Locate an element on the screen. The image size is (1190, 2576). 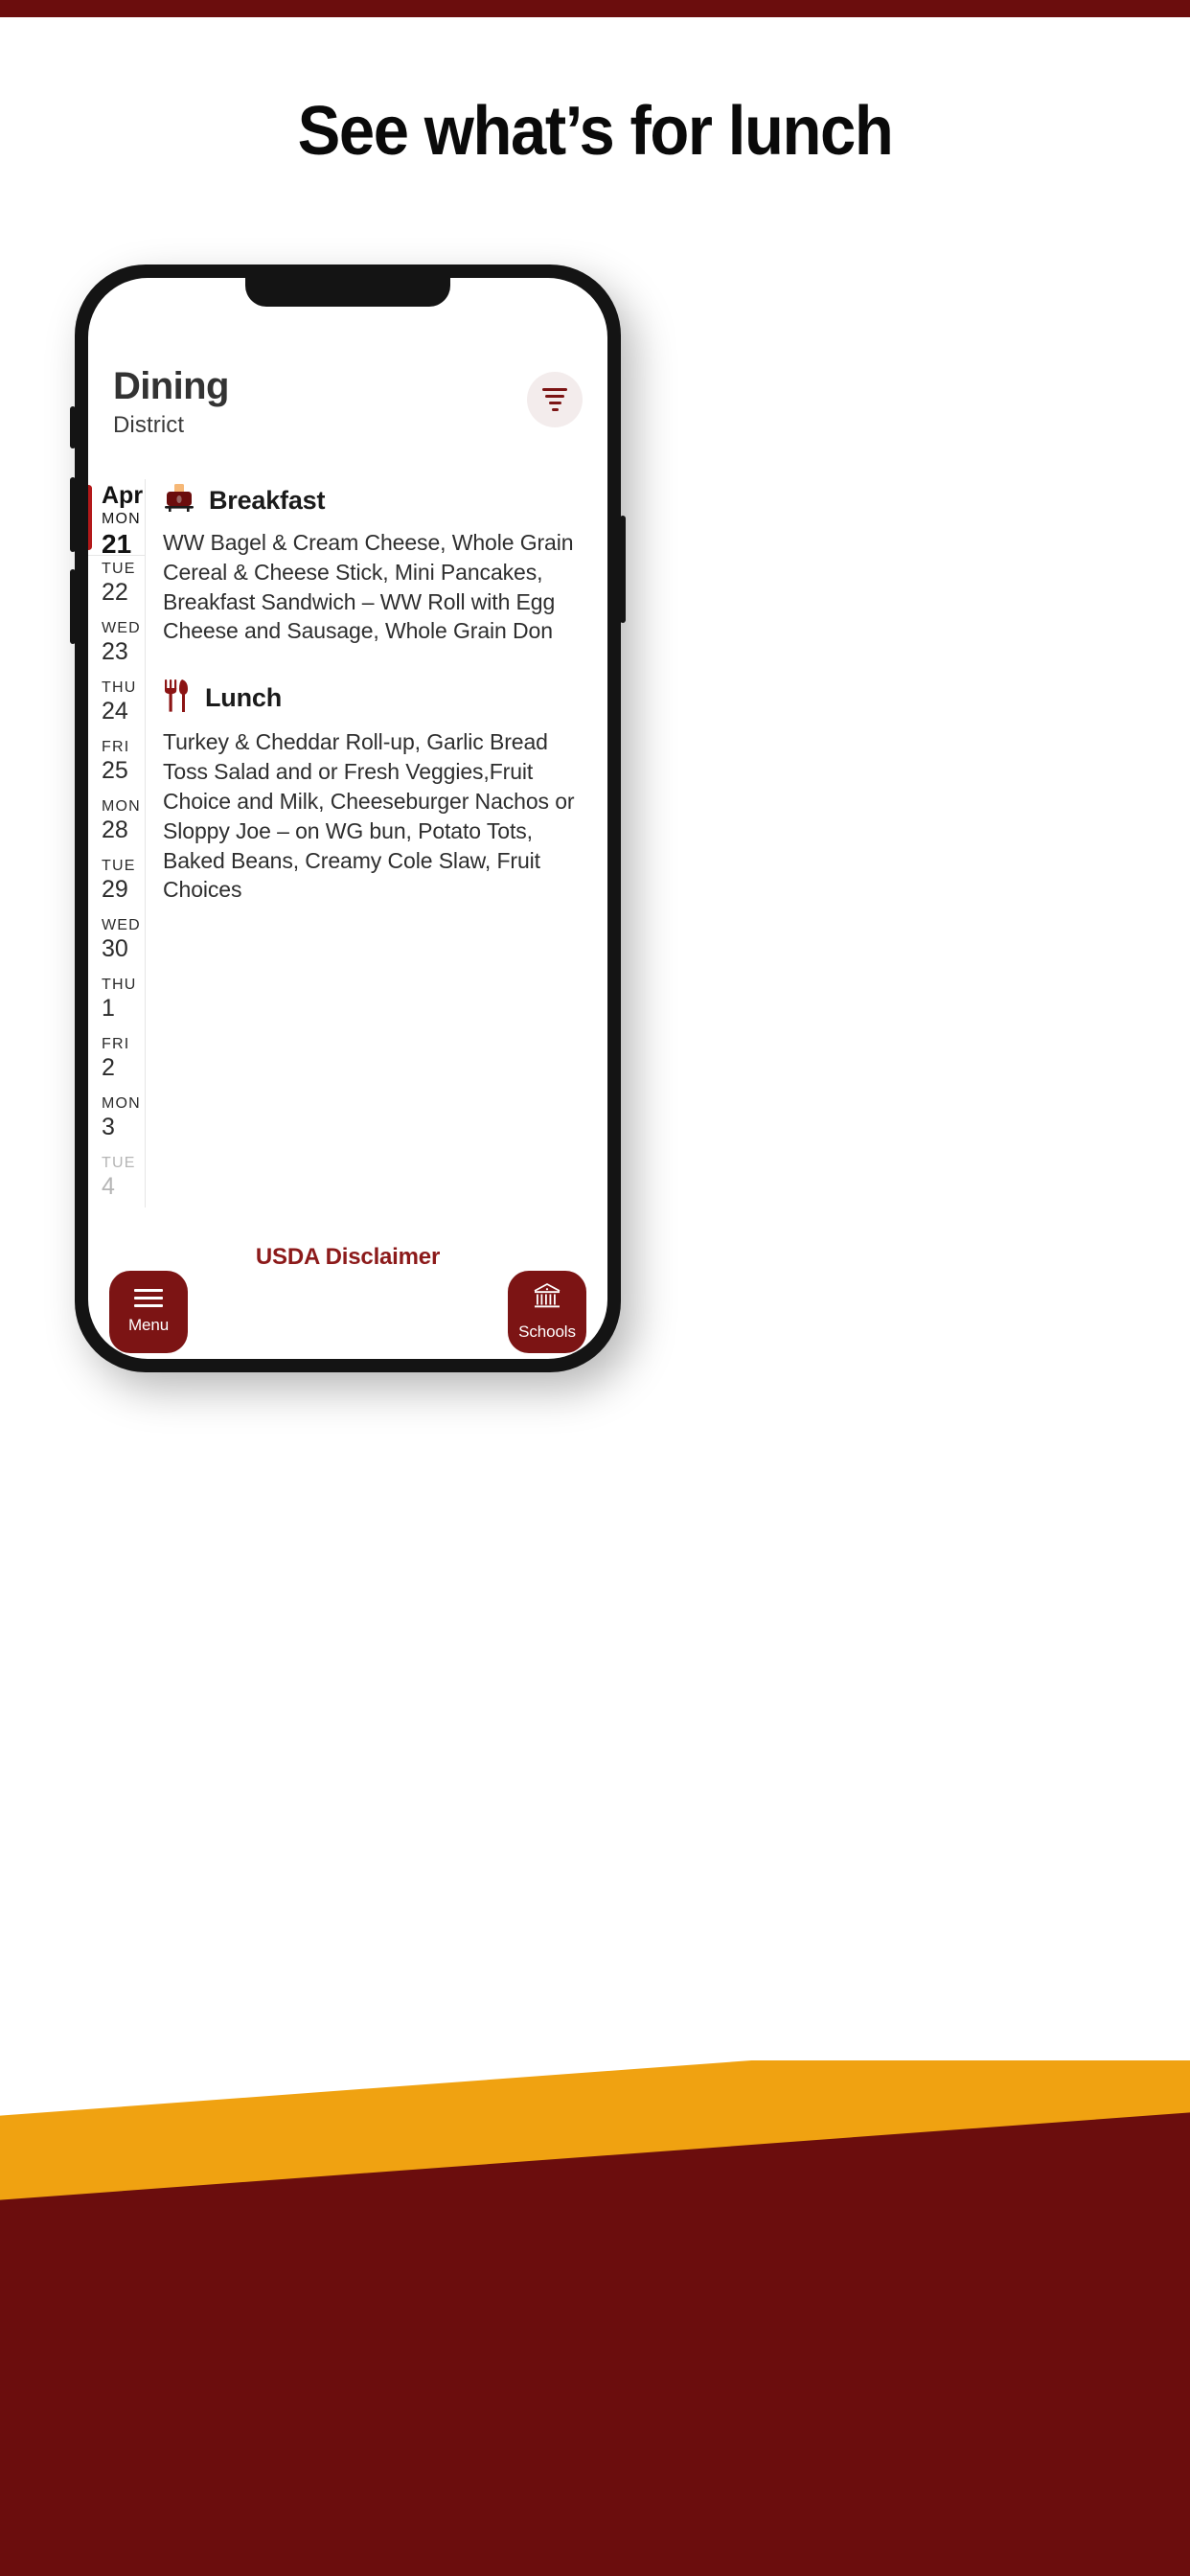
phone-volume-up-button is located at coordinates (73, 514).